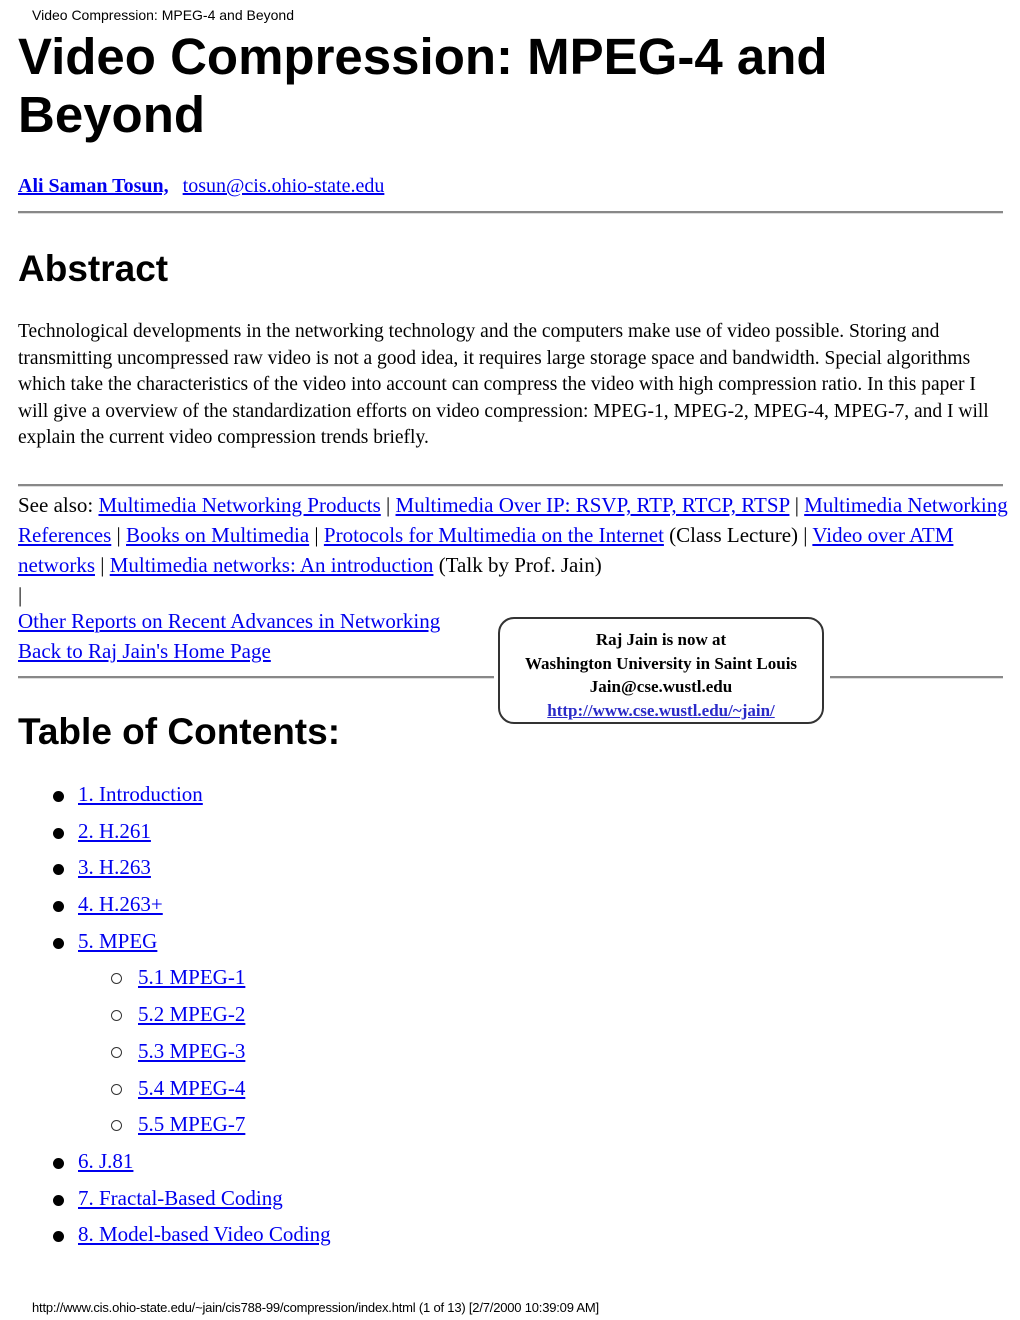 This screenshot has width=1020, height=1320. Describe the element at coordinates (272, 565) in the screenshot. I see `link-multimedia-networks-intro: Multimedia networks: An introduction` at that location.